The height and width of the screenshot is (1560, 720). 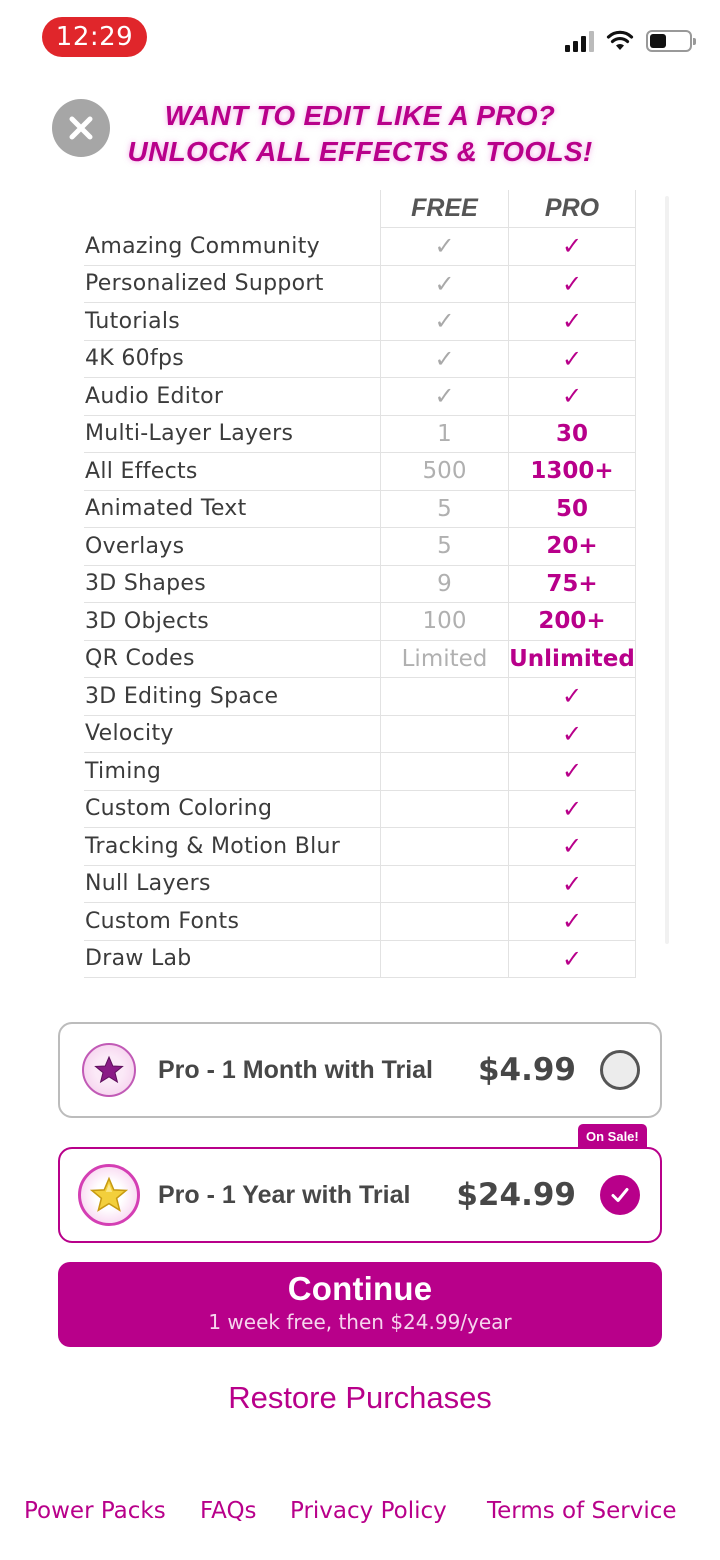 I want to click on footer-link-terms-of-service: Terms of Service, so click(x=582, y=1511).